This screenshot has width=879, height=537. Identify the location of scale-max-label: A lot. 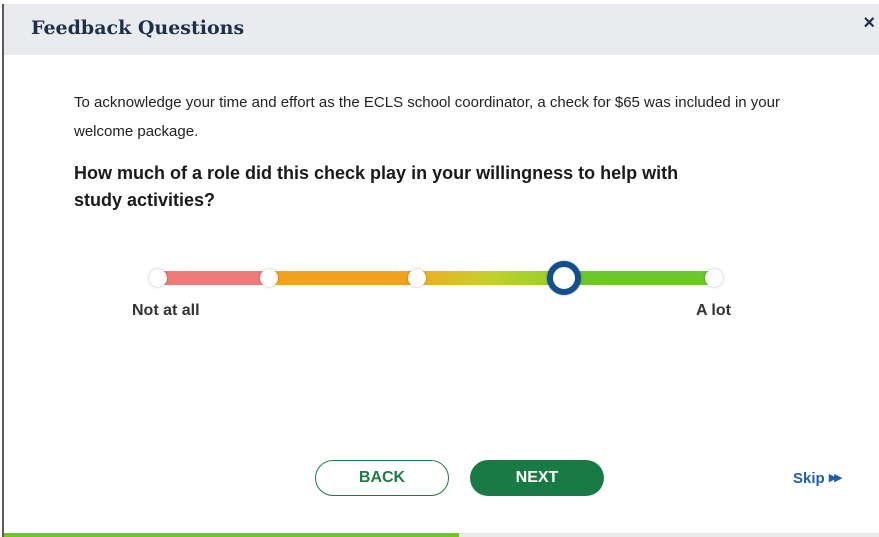
(713, 310).